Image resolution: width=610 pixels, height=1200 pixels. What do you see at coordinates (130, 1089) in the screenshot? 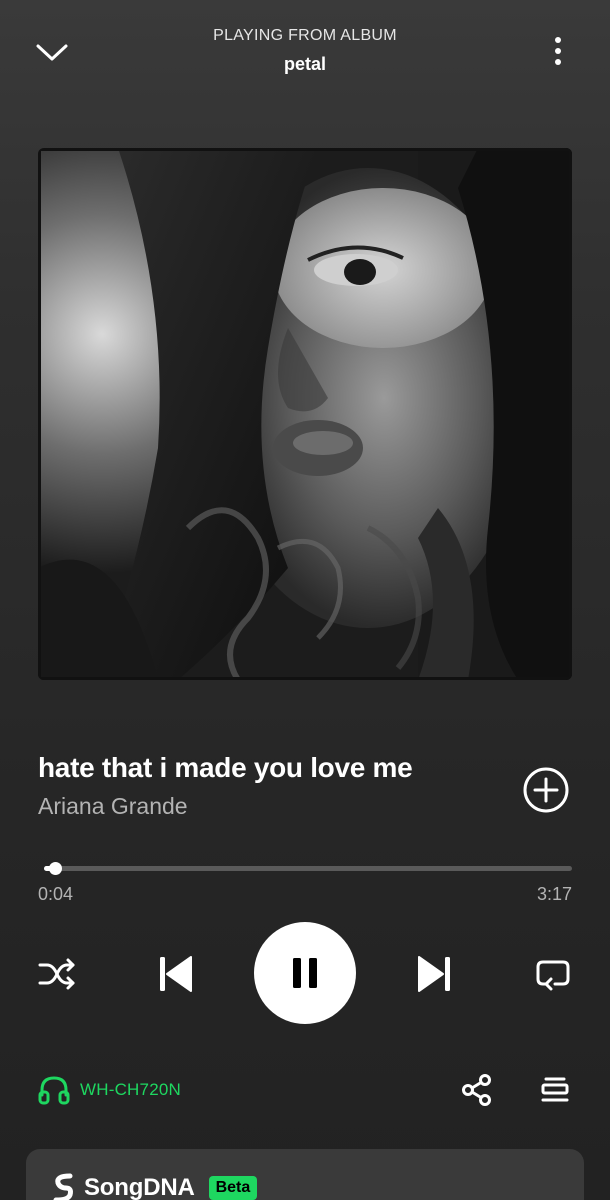
I see `device-name: WH-CH720N` at bounding box center [130, 1089].